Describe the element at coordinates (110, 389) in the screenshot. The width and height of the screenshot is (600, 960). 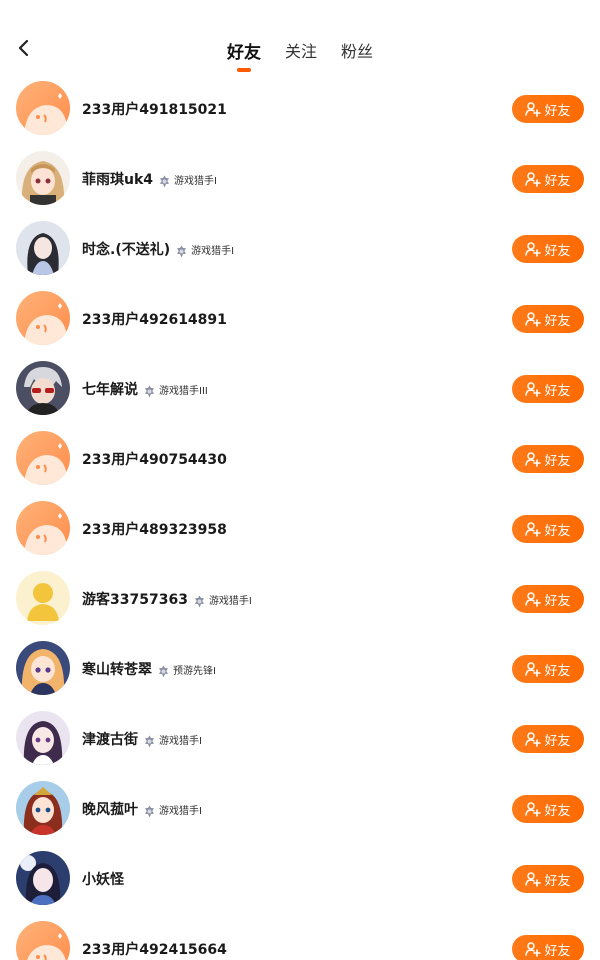
I see `user-name: 七年解说` at that location.